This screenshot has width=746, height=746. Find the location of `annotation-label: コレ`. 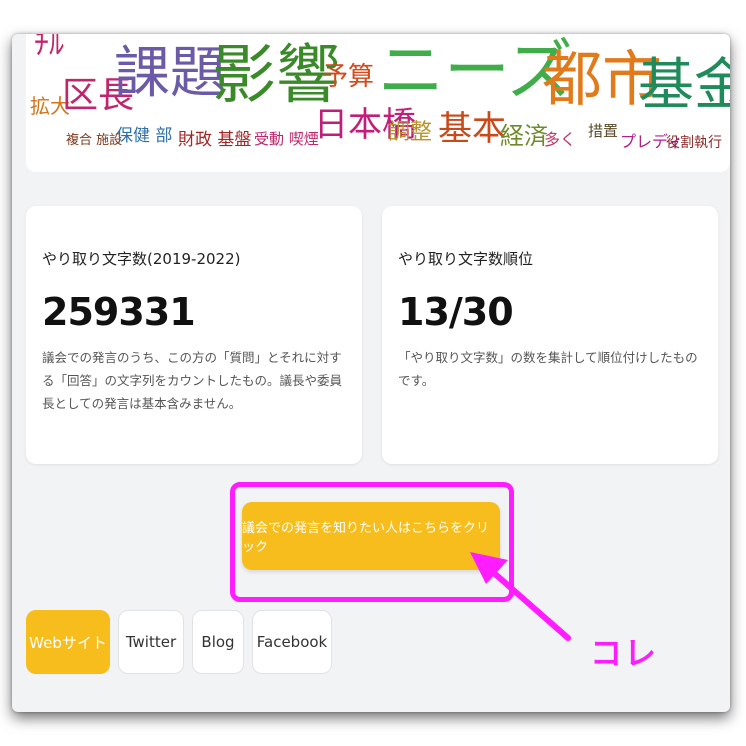

annotation-label: コレ is located at coordinates (624, 653).